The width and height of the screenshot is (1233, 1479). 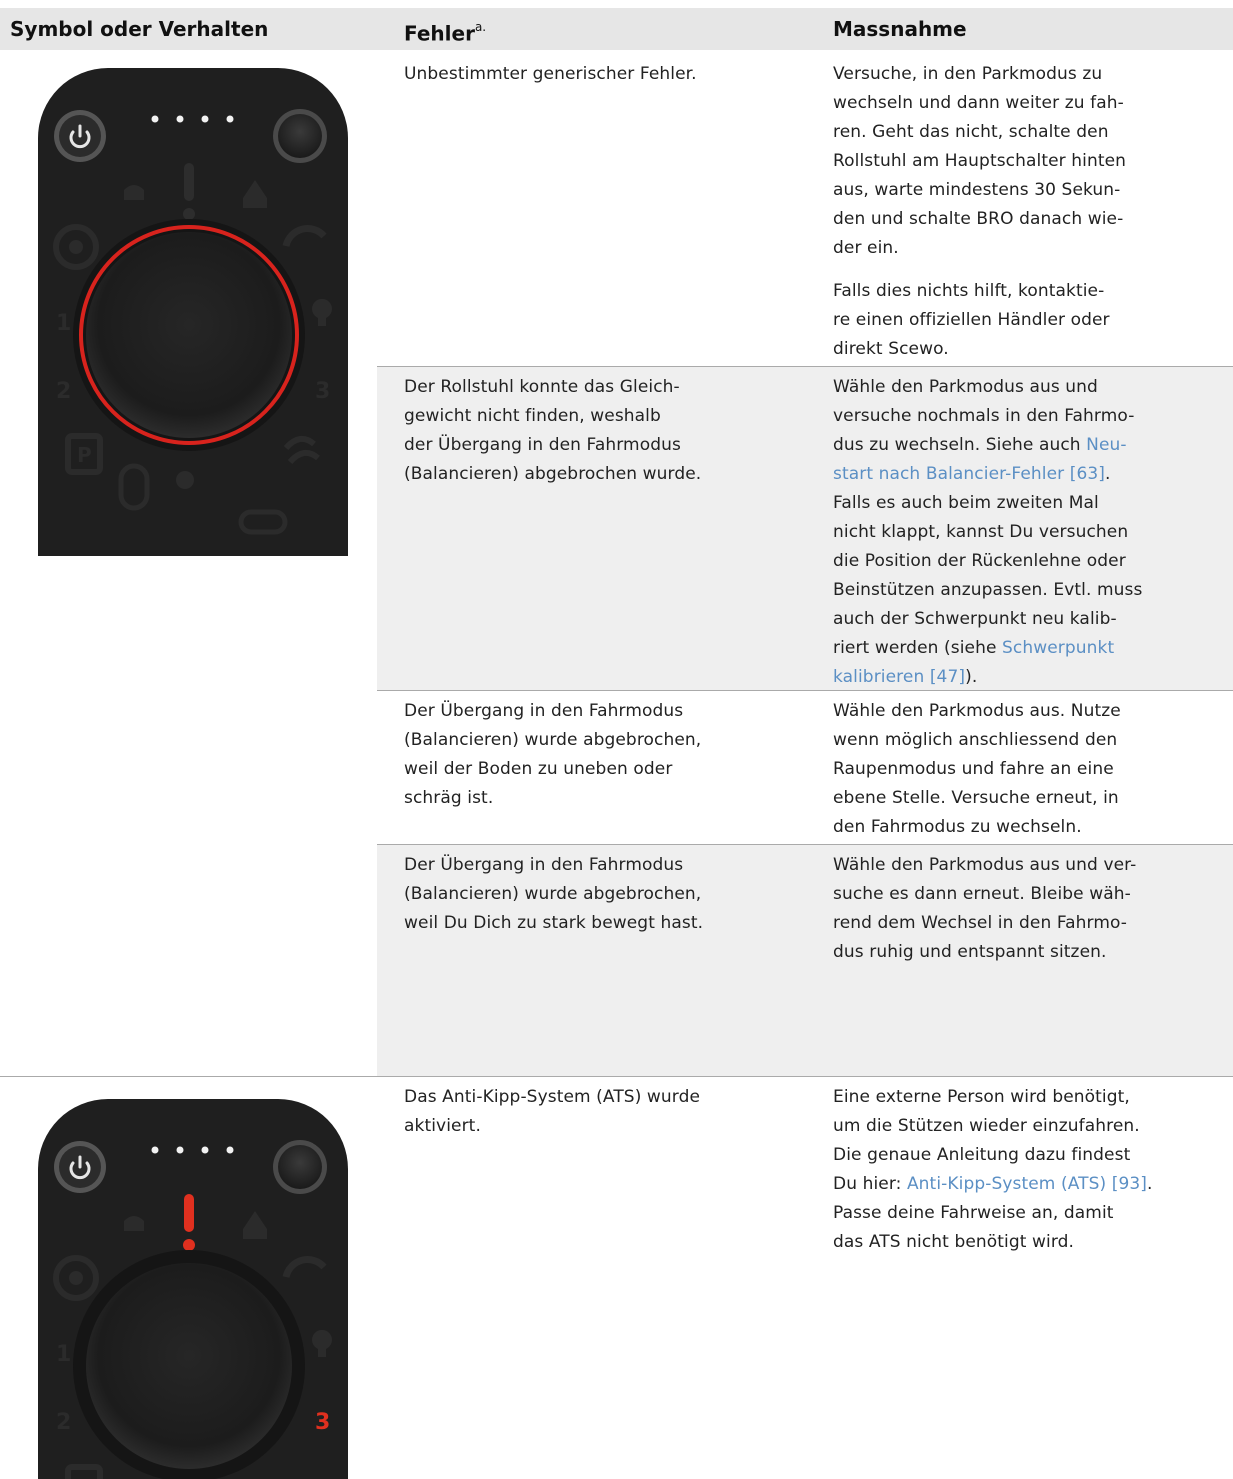 What do you see at coordinates (445, 33) in the screenshot?
I see `header-fehler: Fehlera.` at bounding box center [445, 33].